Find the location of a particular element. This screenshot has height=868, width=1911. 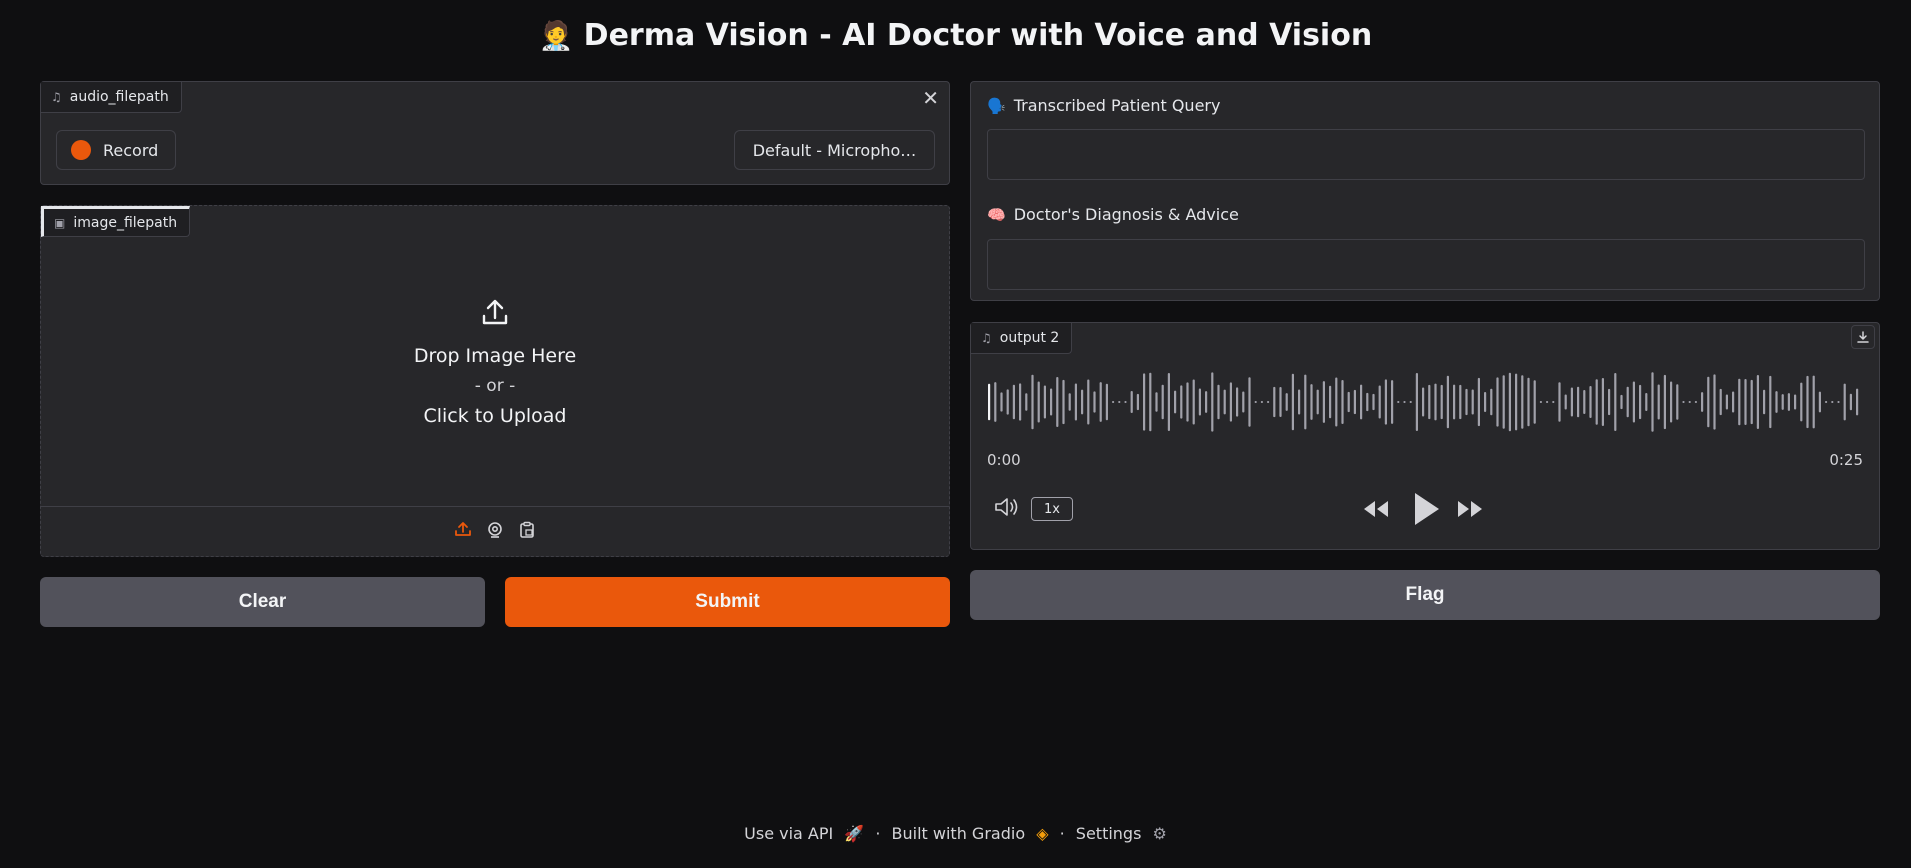

volume-icon is located at coordinates (1007, 509).